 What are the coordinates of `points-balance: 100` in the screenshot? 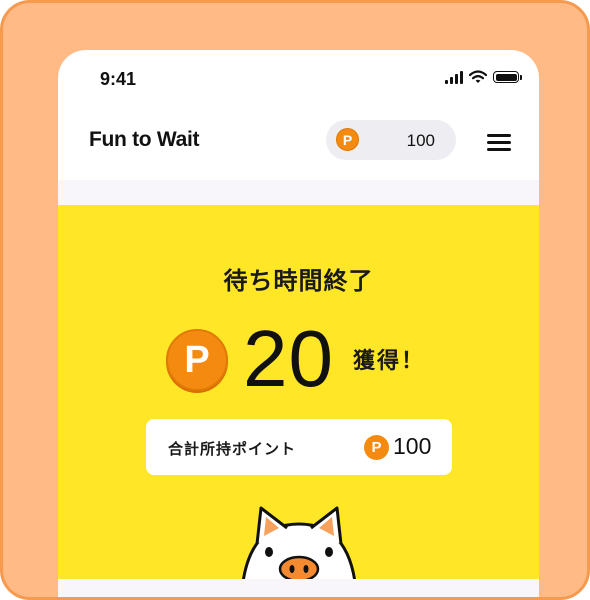 It's located at (420, 140).